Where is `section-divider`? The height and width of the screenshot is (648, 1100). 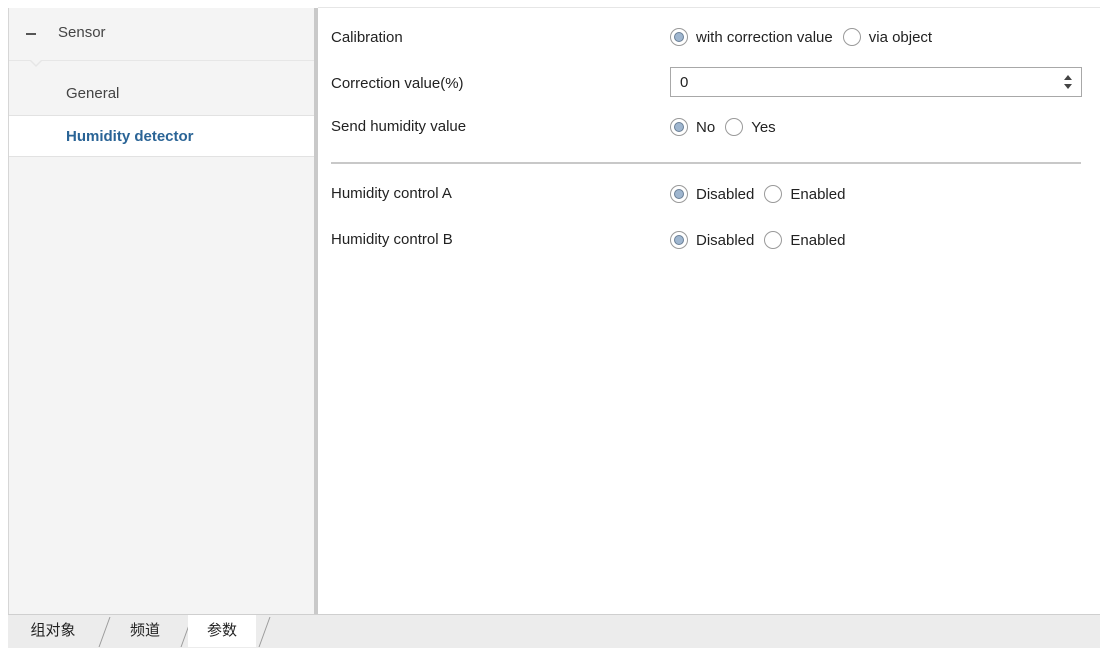
section-divider is located at coordinates (706, 163).